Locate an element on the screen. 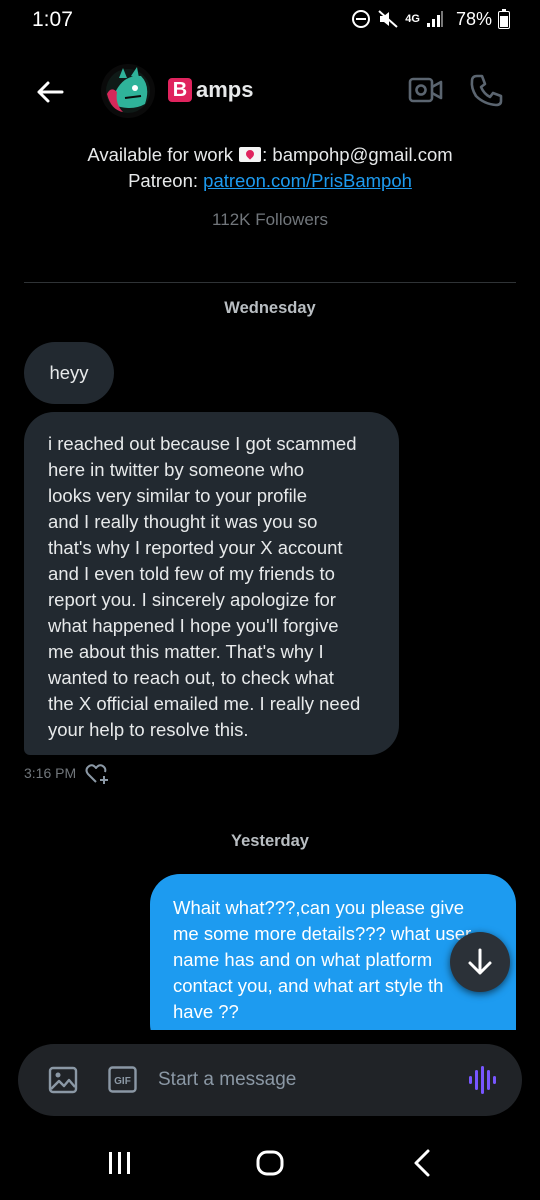  nav-back-button is located at coordinates (422, 1163).